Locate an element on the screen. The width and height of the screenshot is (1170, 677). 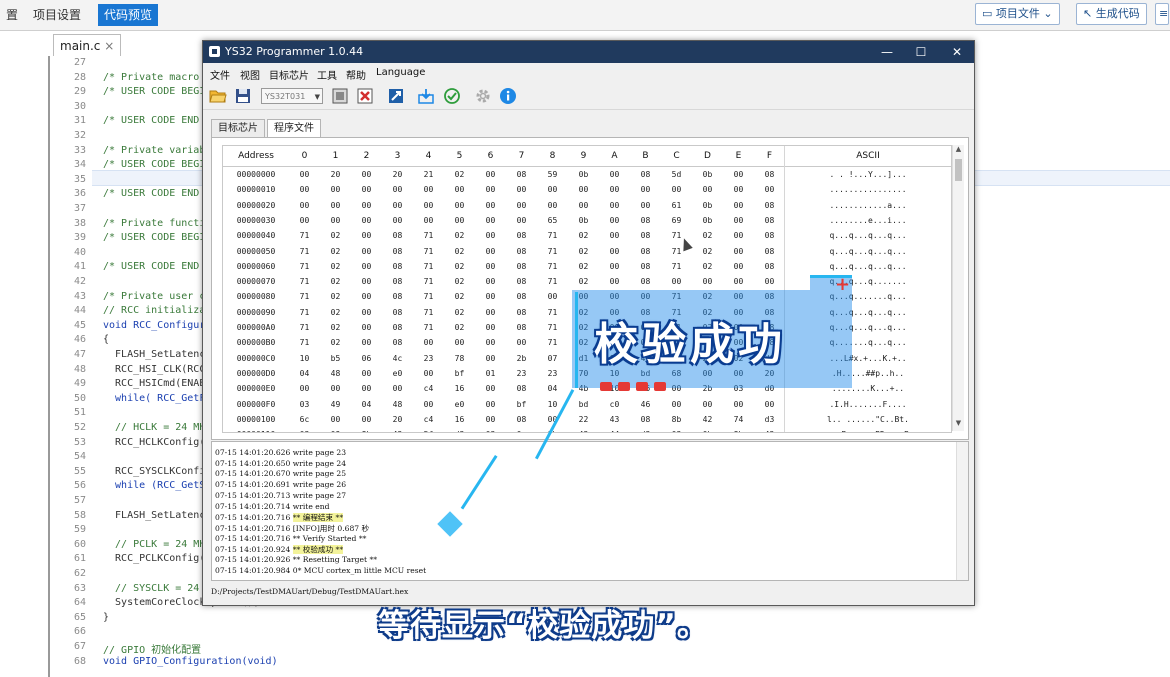
code-line: // HCLK = 24 MH is located at coordinates (154, 427).